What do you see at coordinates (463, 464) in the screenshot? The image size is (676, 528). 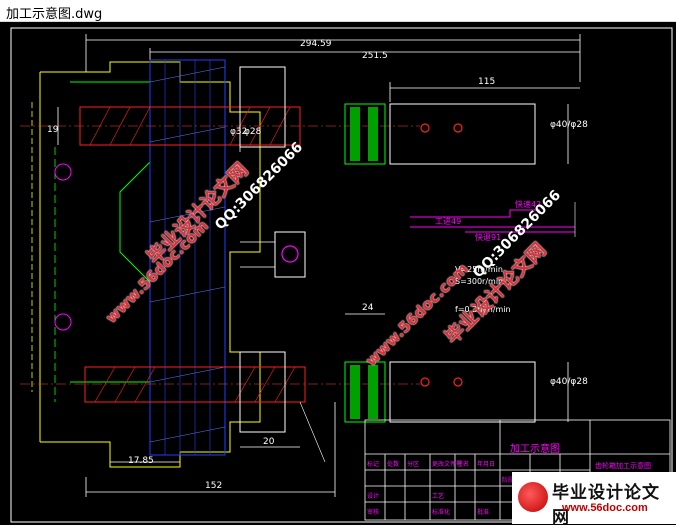 I see `tb-cell-4: 签名` at bounding box center [463, 464].